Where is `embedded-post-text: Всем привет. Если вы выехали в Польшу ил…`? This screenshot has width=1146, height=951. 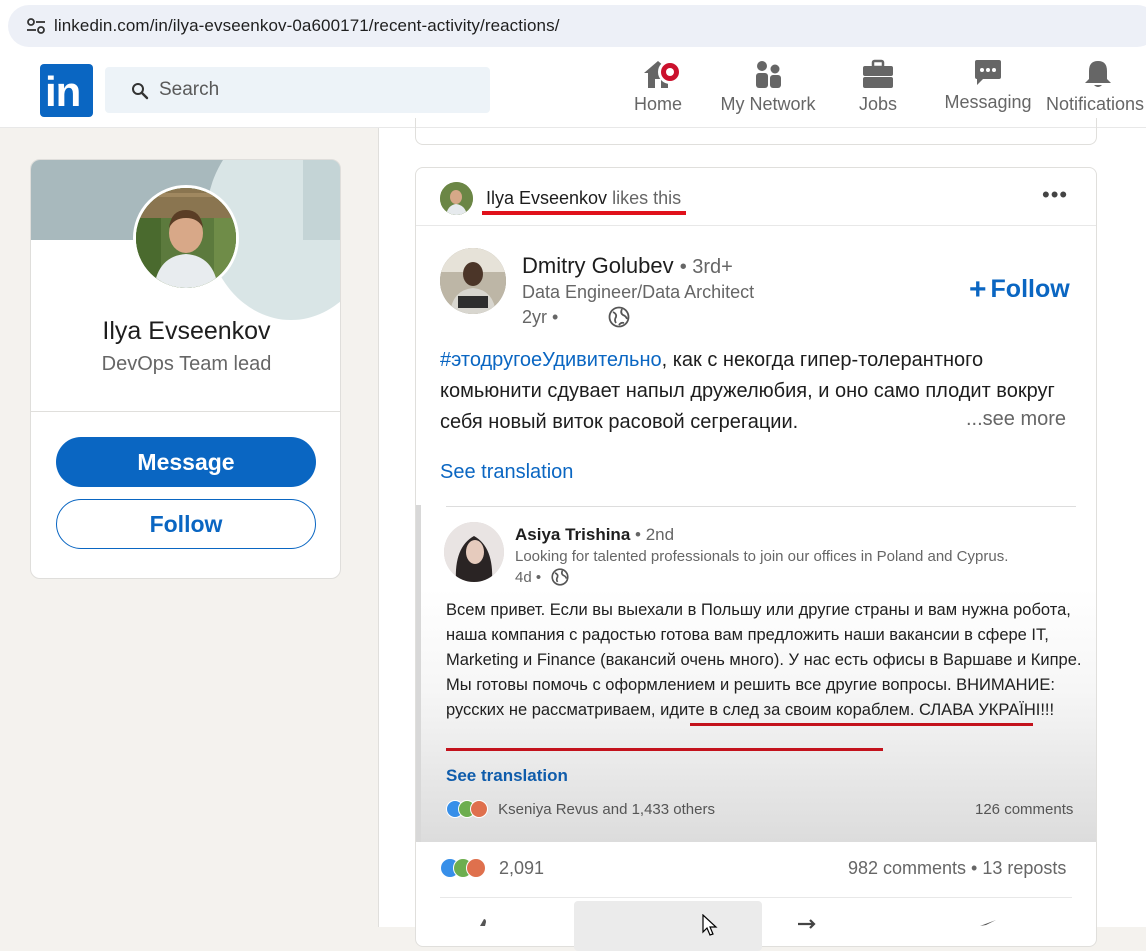
embedded-post-text: Всем привет. Если вы выехали в Польшу ил… is located at coordinates (764, 660).